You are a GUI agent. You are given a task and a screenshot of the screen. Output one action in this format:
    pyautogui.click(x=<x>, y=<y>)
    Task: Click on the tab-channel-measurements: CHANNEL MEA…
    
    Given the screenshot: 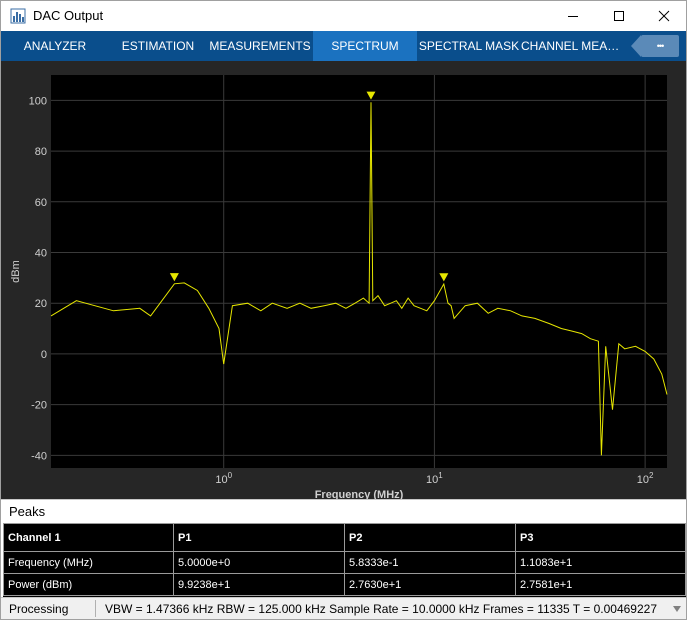 What is the action you would take?
    pyautogui.click(x=570, y=46)
    